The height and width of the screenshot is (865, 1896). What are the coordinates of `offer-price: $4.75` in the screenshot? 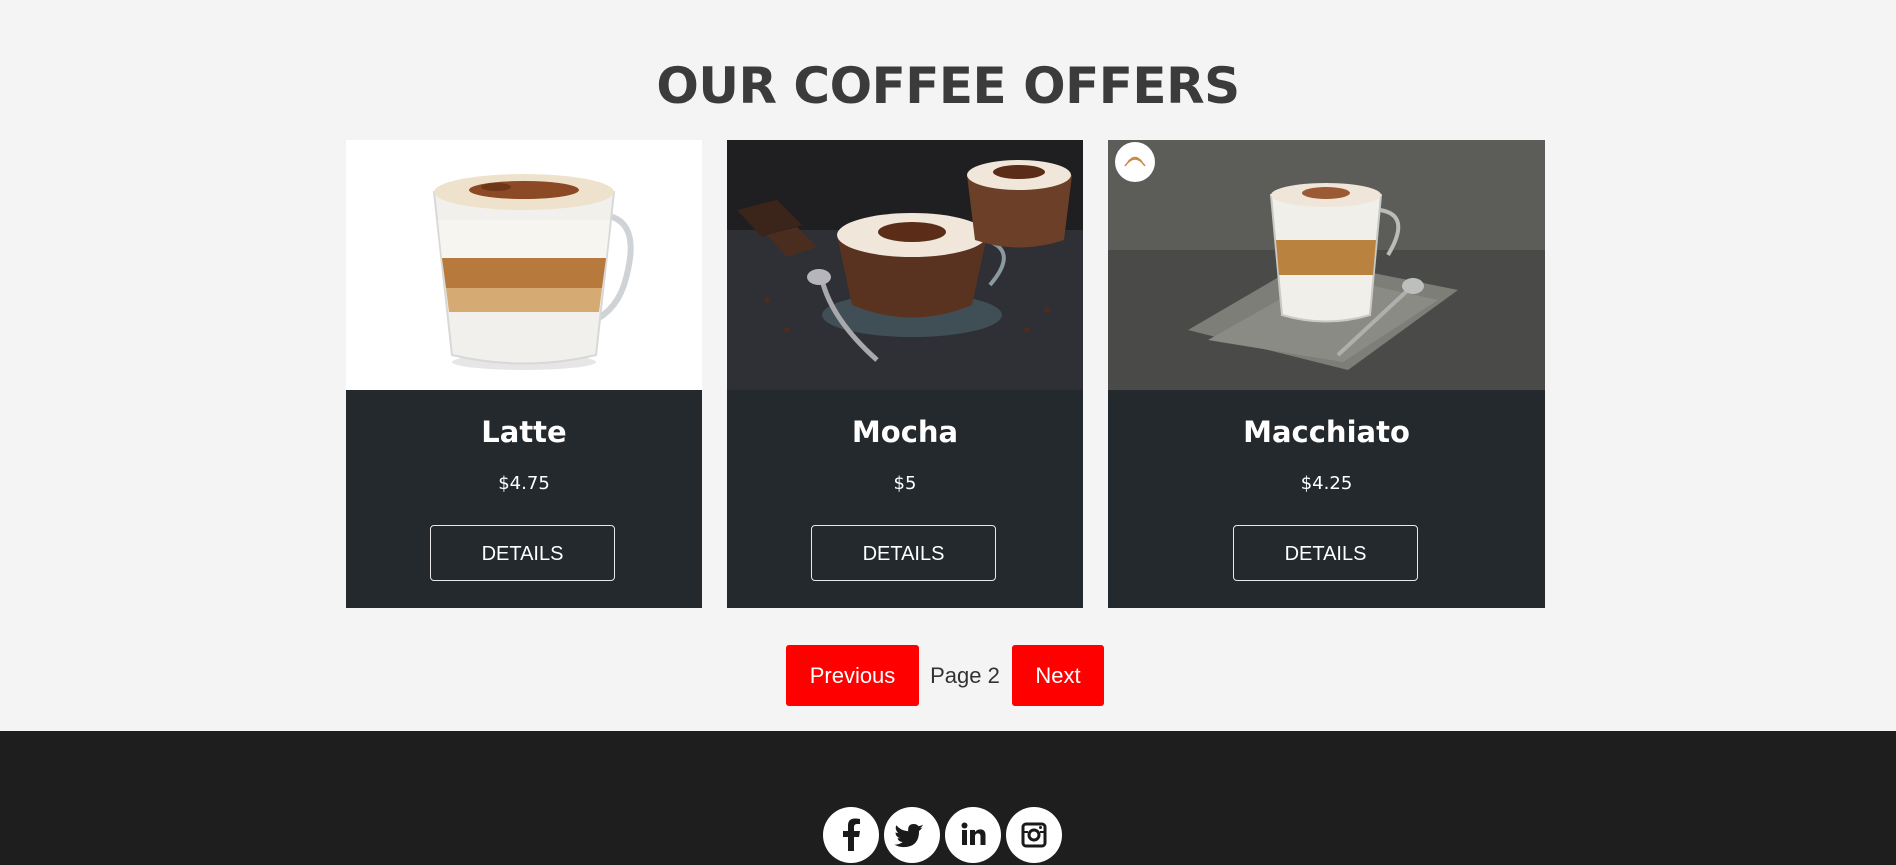 It's located at (524, 483).